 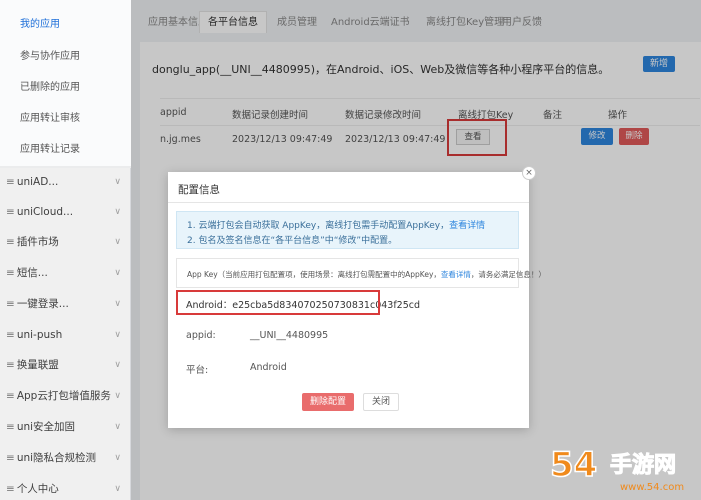 What do you see at coordinates (456, 274) in the screenshot?
I see `appkey-details-link: 查看详情` at bounding box center [456, 274].